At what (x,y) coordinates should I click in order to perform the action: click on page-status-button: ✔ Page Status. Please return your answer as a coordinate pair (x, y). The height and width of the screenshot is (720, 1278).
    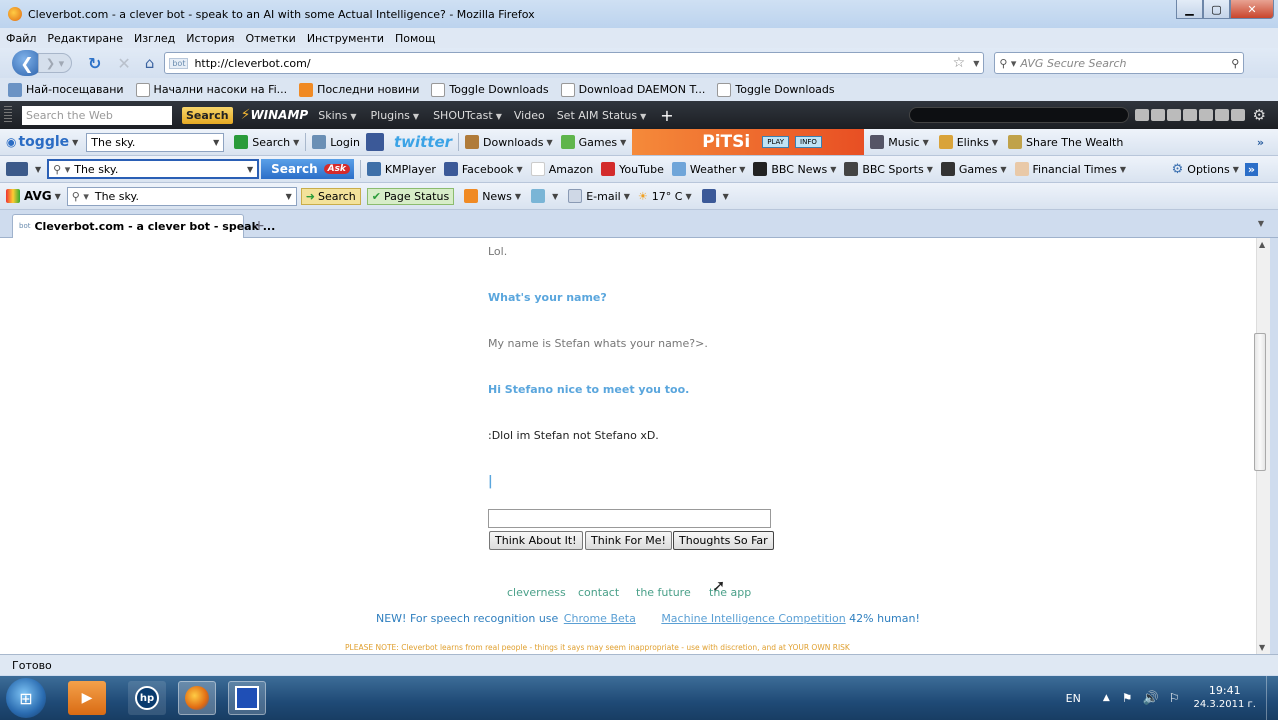
    Looking at the image, I should click on (410, 196).